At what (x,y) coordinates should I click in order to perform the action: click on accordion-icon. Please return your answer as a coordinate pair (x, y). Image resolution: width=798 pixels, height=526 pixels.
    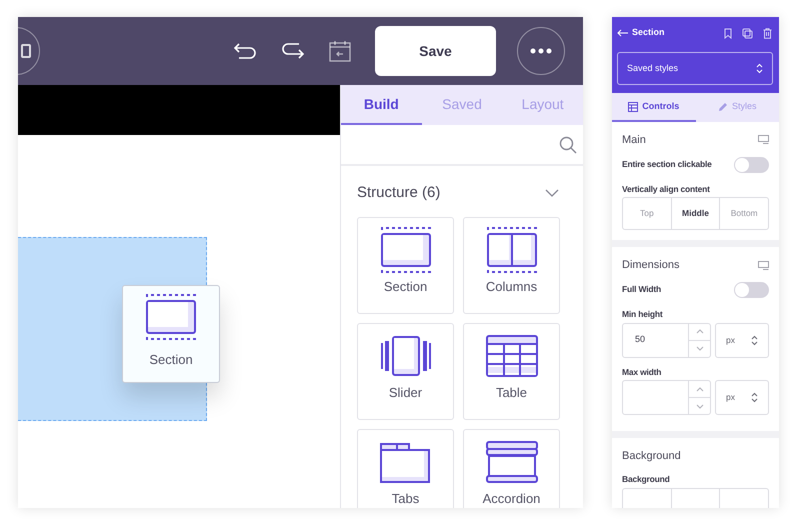
    Looking at the image, I should click on (512, 461).